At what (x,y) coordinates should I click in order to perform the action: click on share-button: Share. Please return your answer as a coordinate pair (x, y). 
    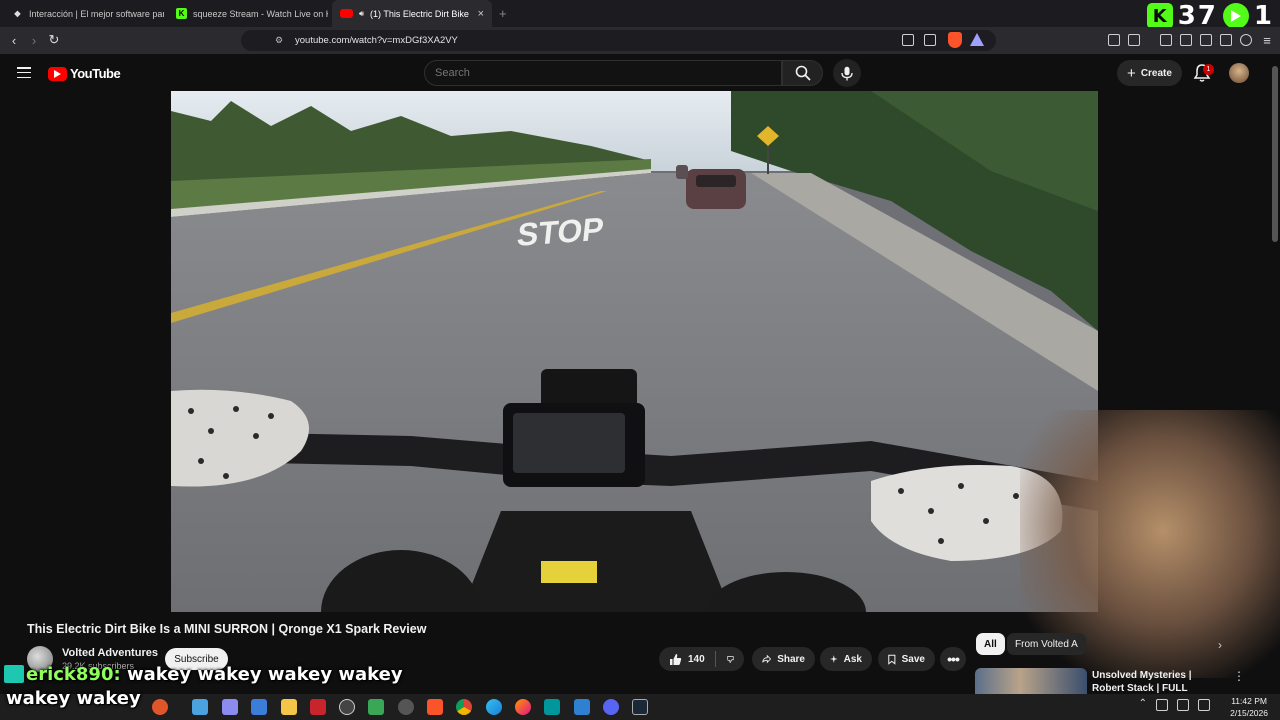
    Looking at the image, I should click on (783, 659).